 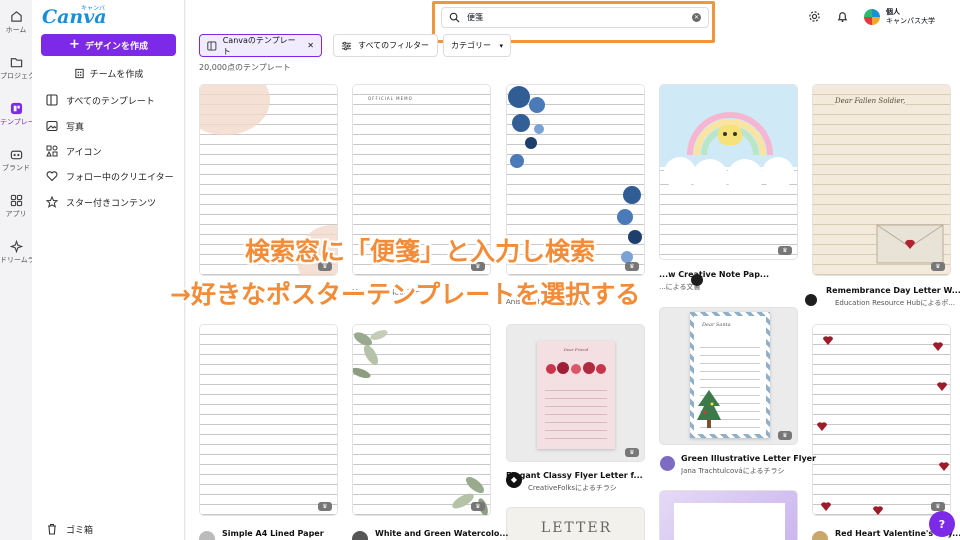 I want to click on filter-chip-label: Canvaのテンプレート, so click(x=259, y=45).